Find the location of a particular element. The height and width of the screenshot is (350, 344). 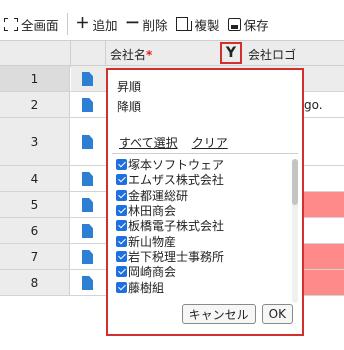

delete-button: ー 削除 is located at coordinates (147, 24).